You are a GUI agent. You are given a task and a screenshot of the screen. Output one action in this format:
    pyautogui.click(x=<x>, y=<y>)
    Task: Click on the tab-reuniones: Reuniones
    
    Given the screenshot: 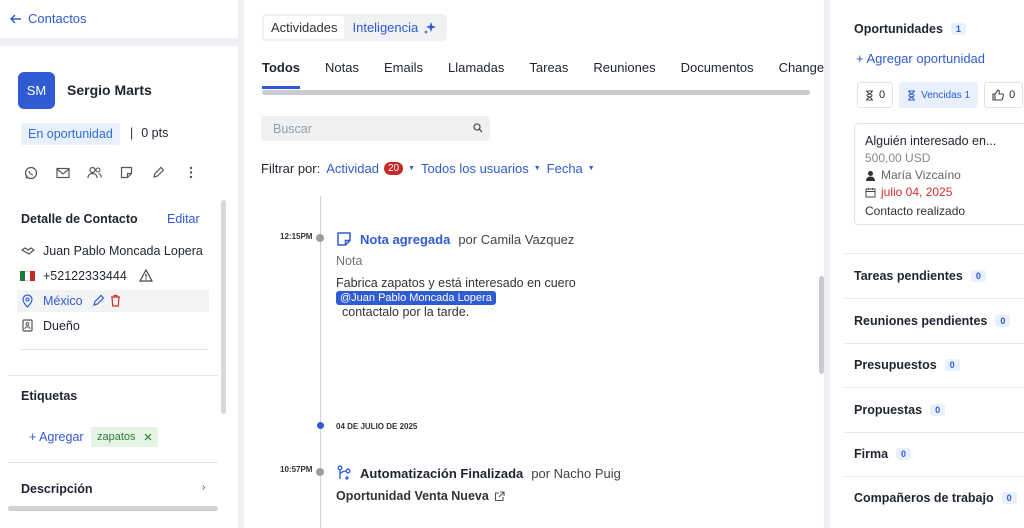 What is the action you would take?
    pyautogui.click(x=624, y=75)
    